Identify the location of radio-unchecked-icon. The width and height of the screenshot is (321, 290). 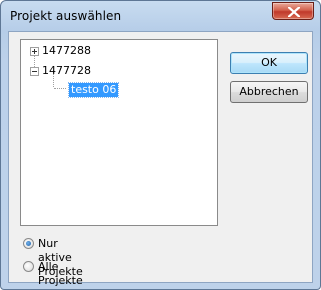
(28, 266).